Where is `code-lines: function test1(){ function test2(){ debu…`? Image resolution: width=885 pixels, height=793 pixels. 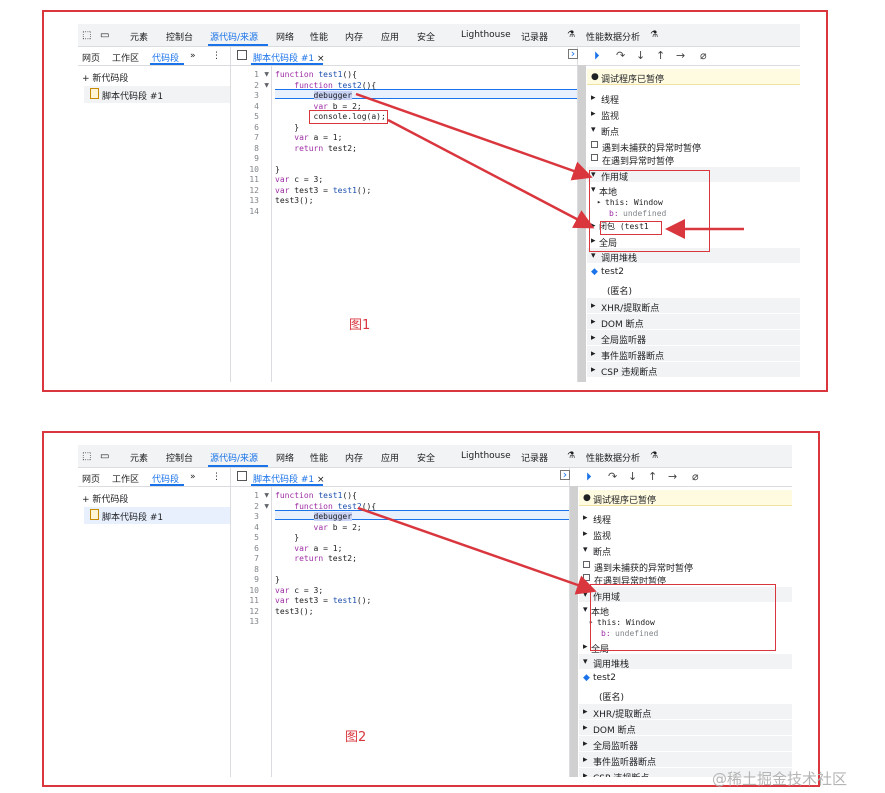
code-lines: function test1(){ function test2(){ debu… is located at coordinates (422, 632).